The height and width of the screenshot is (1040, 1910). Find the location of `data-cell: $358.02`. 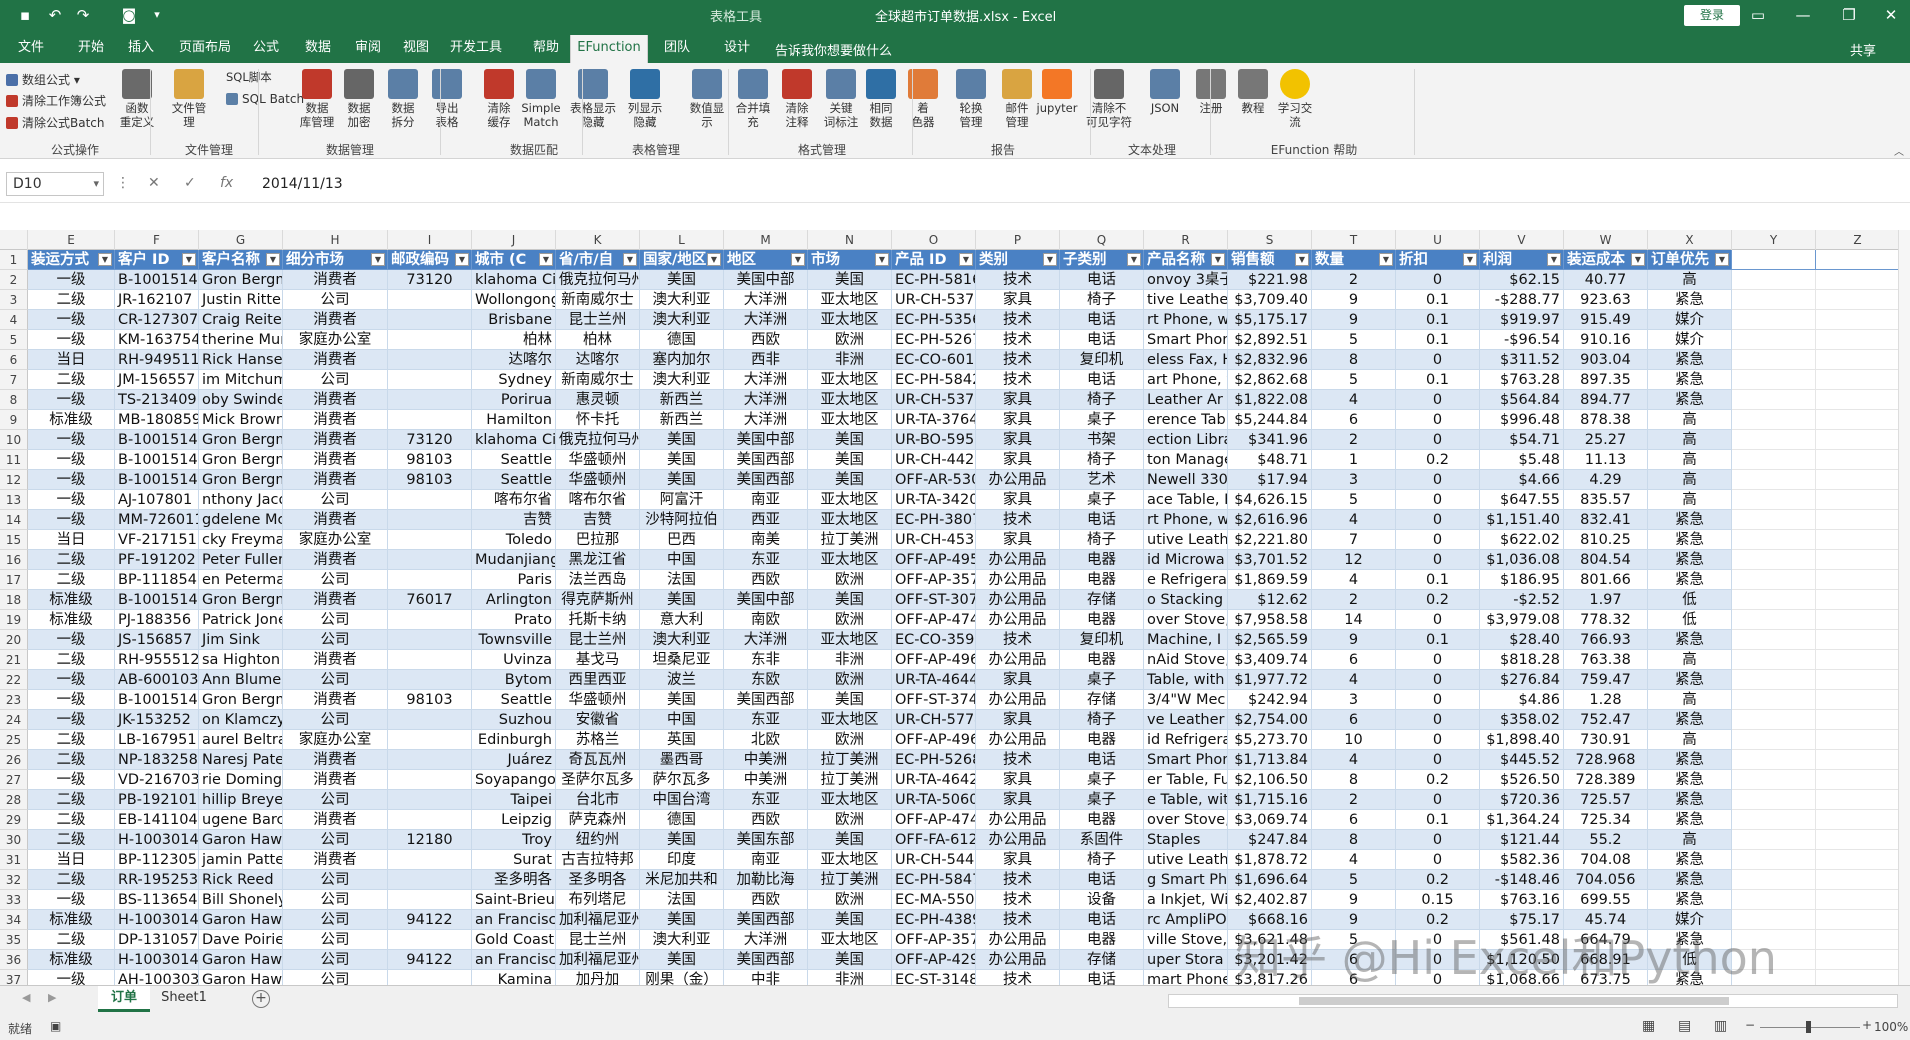

data-cell: $358.02 is located at coordinates (1522, 720).